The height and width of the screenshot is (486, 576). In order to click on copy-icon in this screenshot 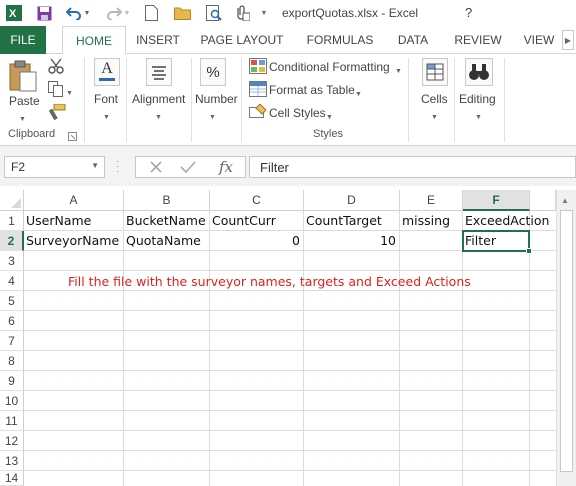, I will do `click(56, 89)`.